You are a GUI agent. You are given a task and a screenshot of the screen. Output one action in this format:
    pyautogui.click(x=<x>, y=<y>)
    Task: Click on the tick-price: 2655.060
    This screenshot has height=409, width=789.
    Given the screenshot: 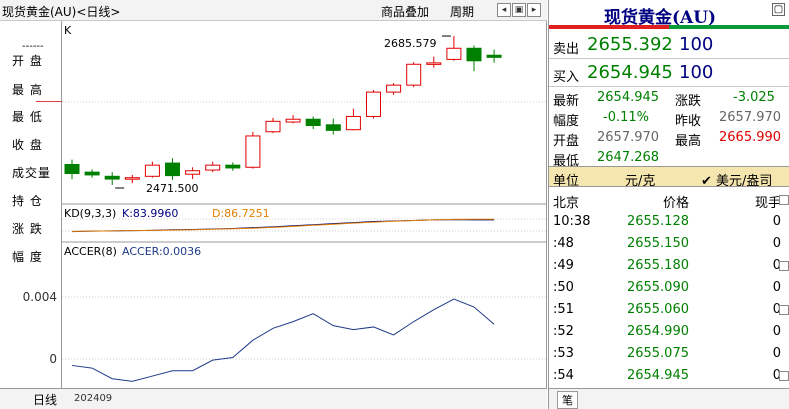 What is the action you would take?
    pyautogui.click(x=657, y=309)
    